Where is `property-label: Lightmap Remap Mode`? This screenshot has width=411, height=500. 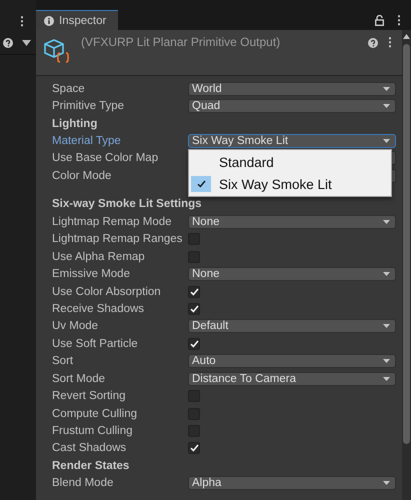
property-label: Lightmap Remap Mode is located at coordinates (112, 222).